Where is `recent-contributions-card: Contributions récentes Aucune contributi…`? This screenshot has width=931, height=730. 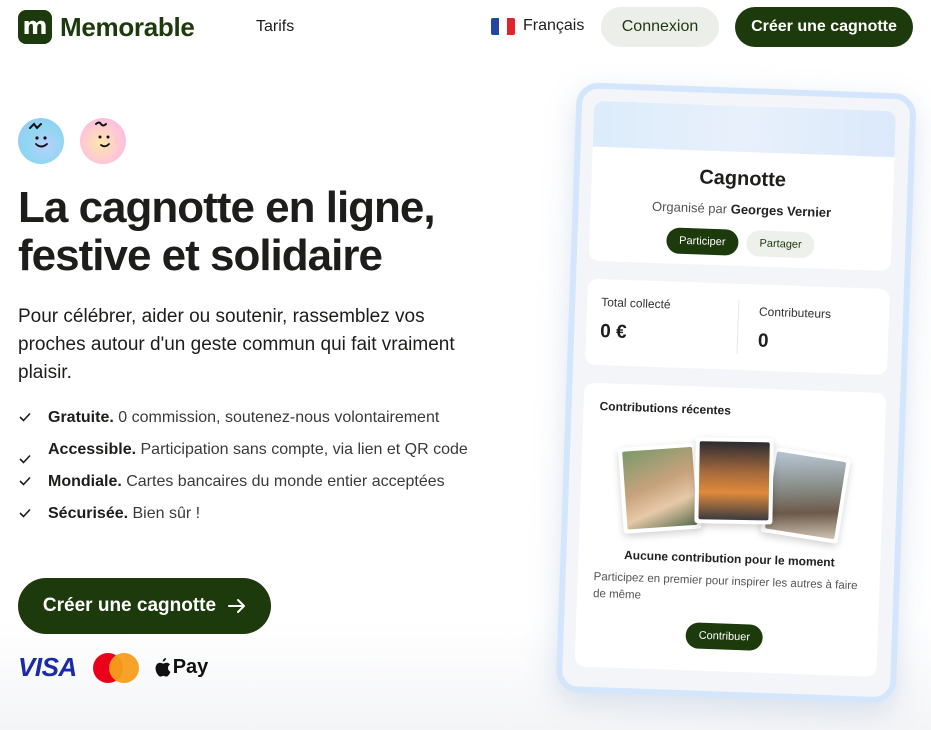 recent-contributions-card: Contributions récentes Aucune contributi… is located at coordinates (730, 529).